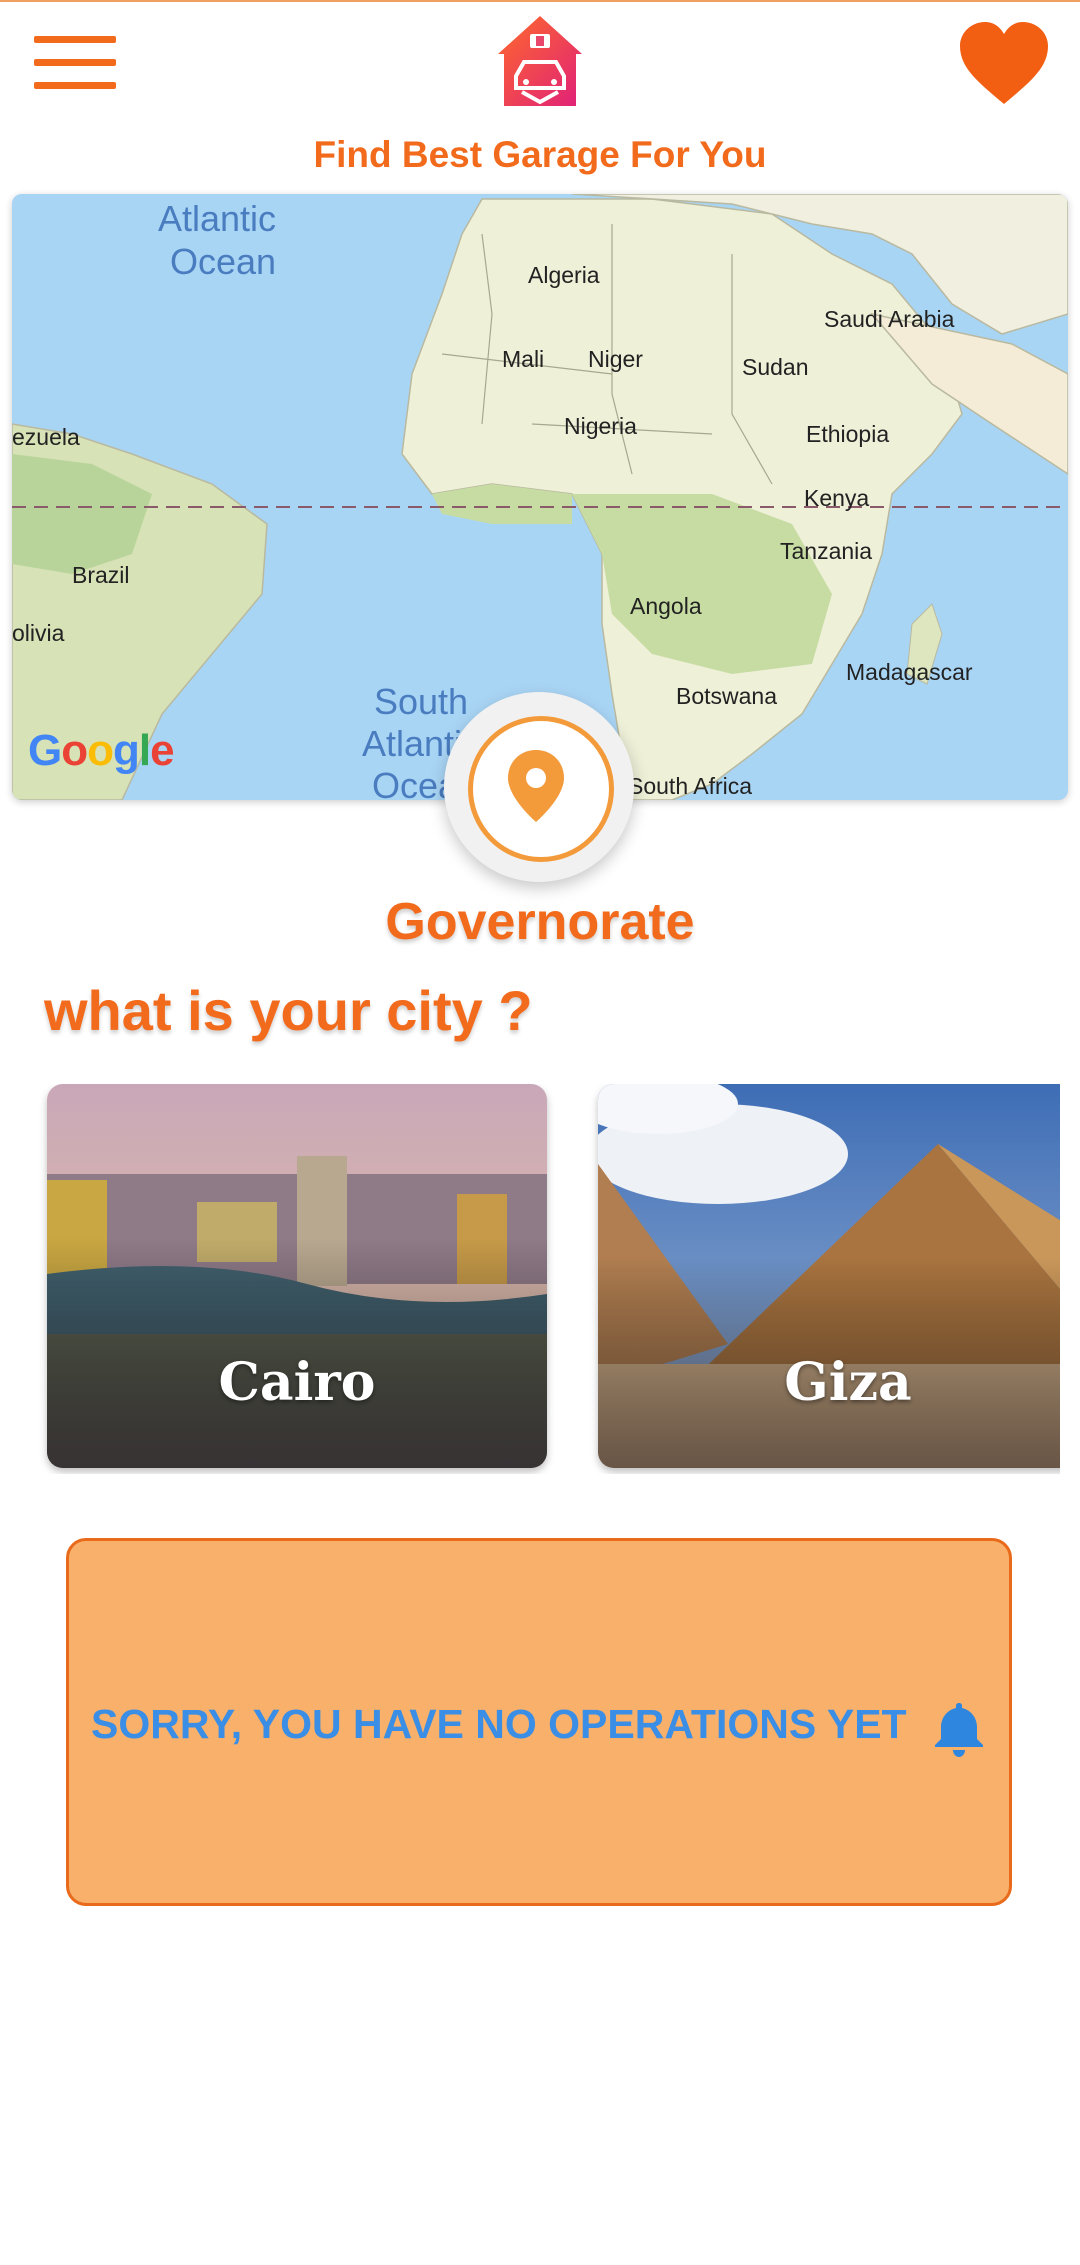 Image resolution: width=1080 pixels, height=2265 pixels. I want to click on bell-icon, so click(959, 1729).